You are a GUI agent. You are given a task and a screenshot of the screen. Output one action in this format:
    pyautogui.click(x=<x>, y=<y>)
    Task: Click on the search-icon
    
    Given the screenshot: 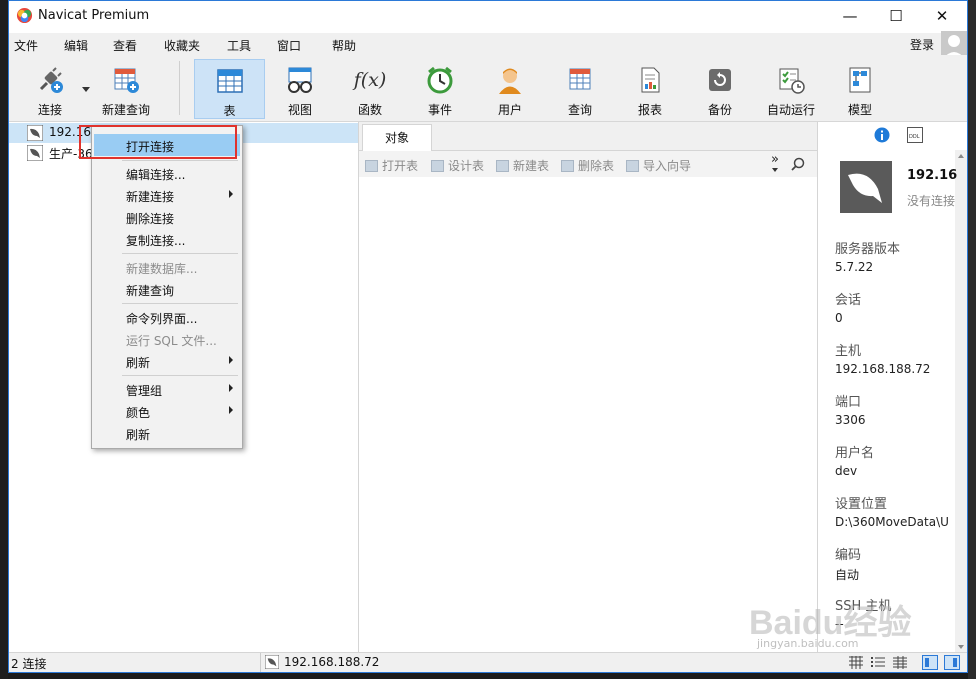 What is the action you would take?
    pyautogui.click(x=798, y=164)
    